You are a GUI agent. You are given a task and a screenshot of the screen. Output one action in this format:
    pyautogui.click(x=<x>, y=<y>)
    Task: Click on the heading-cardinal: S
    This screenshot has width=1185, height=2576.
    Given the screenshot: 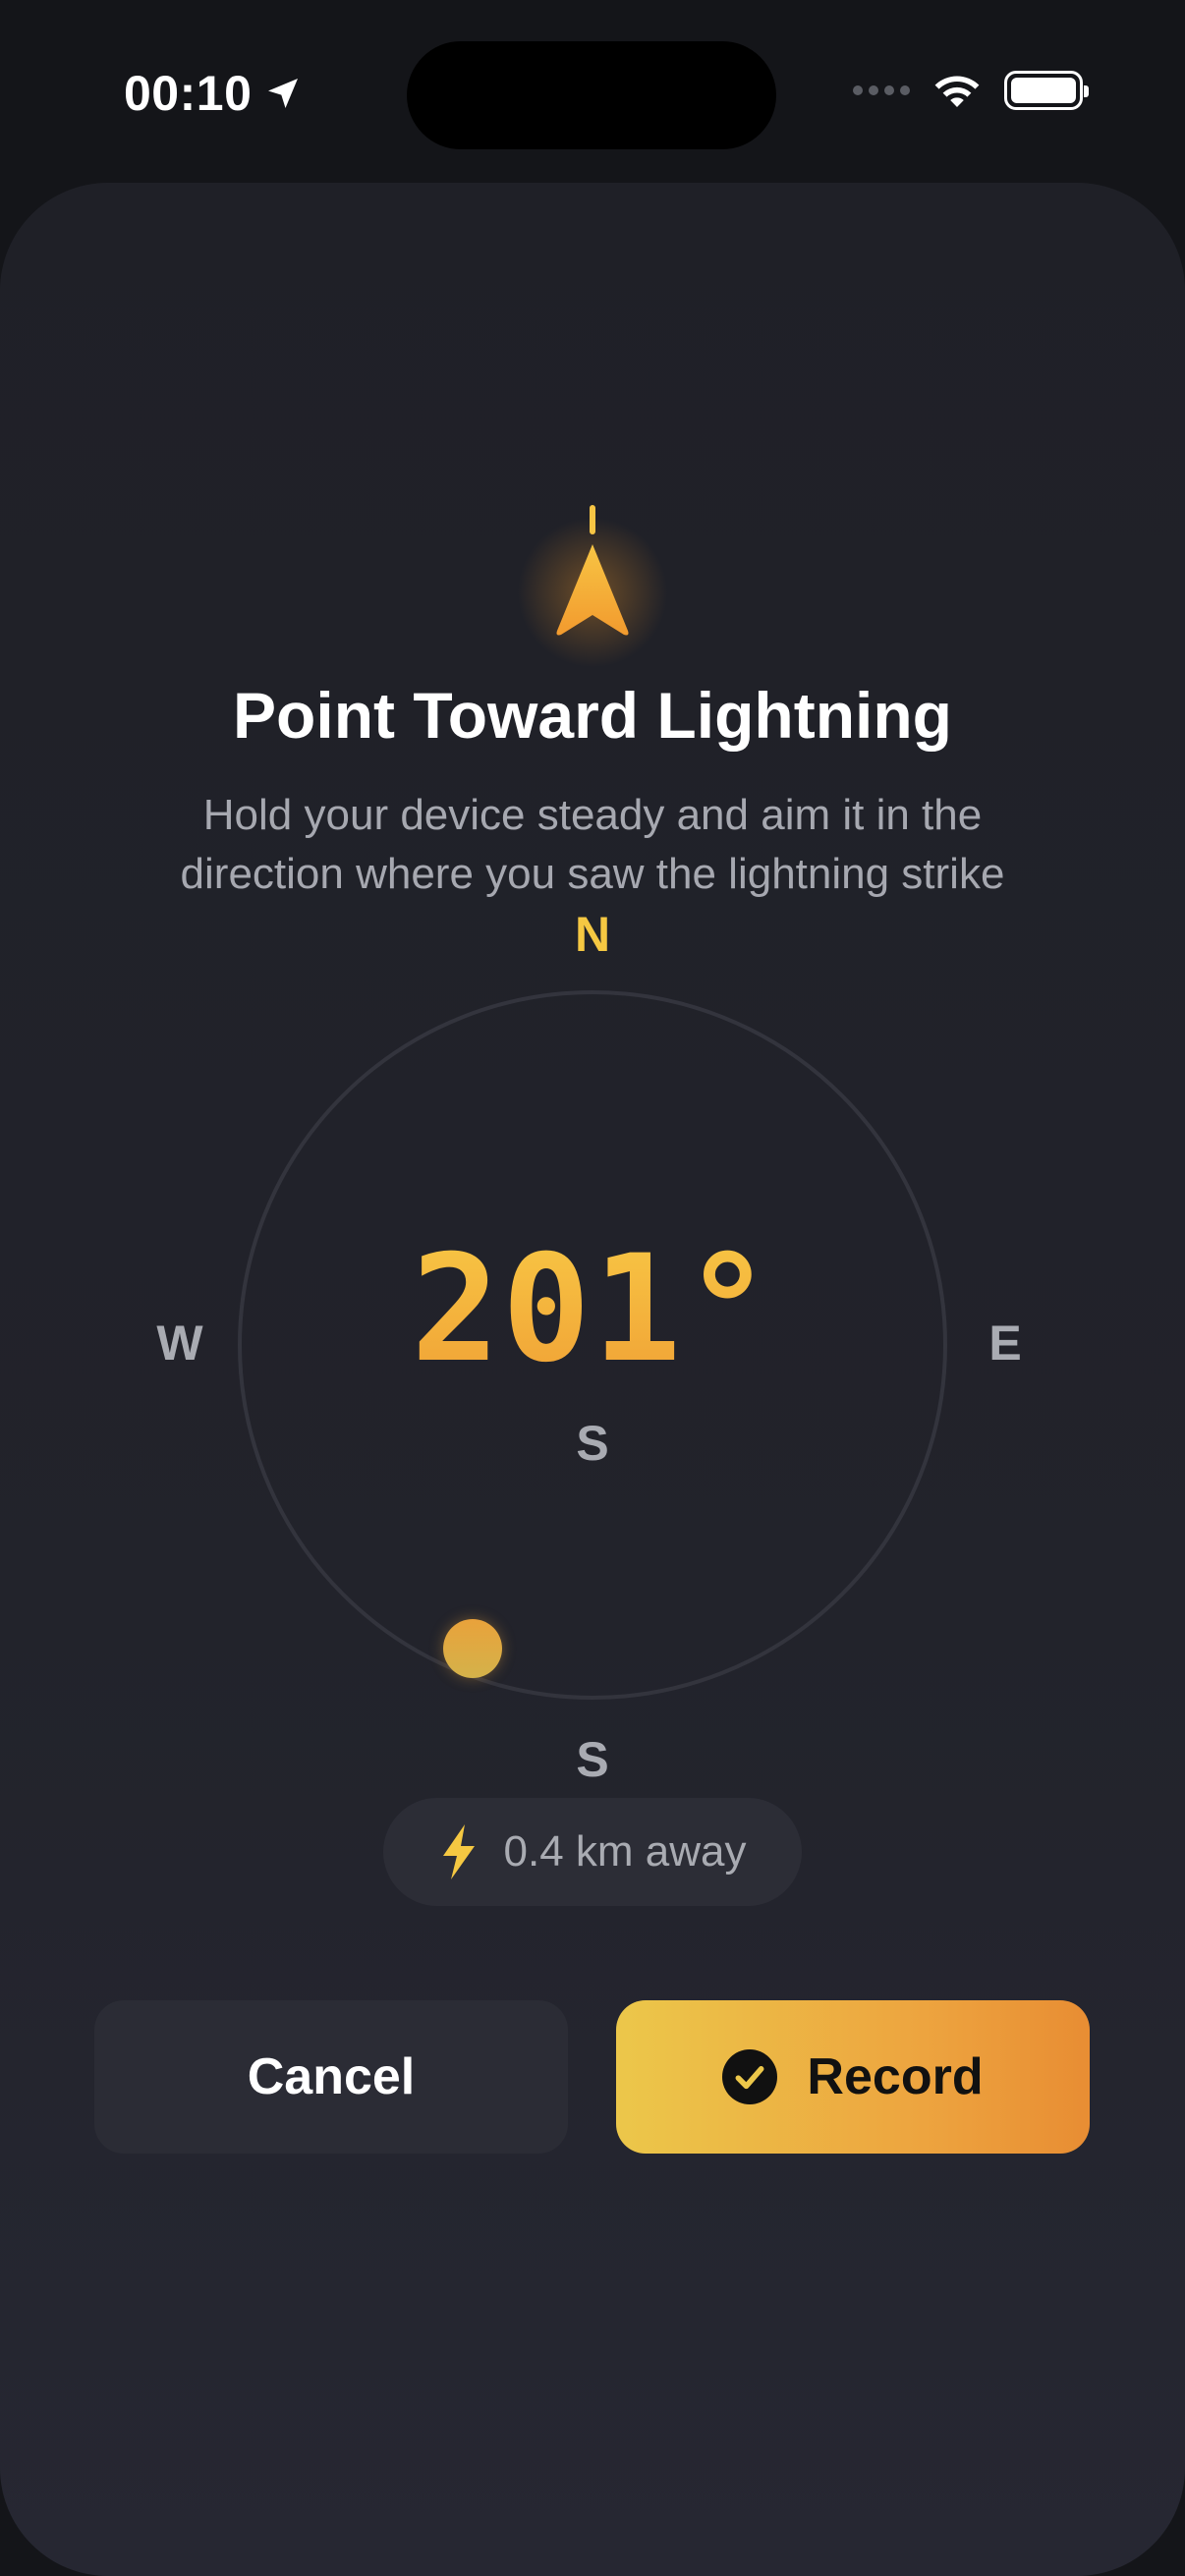 What is the action you would take?
    pyautogui.click(x=592, y=1443)
    